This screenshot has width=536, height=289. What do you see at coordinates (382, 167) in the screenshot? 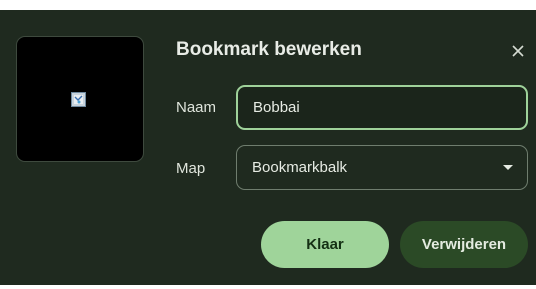
I see `folder-select: Bookmarkbalk` at bounding box center [382, 167].